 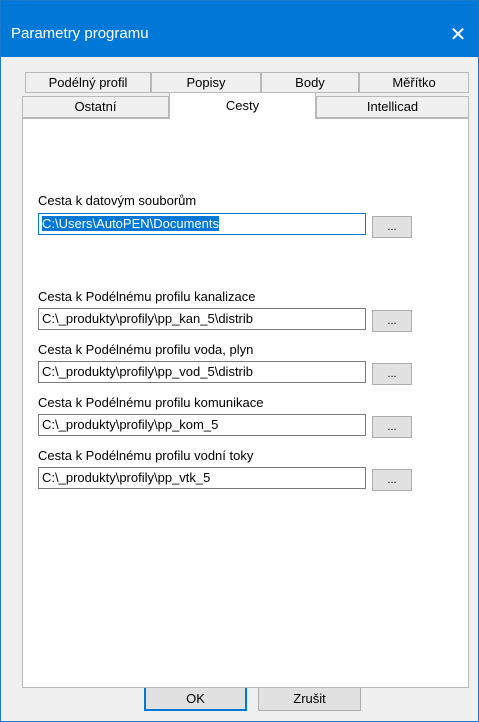 I want to click on komunikace-path-input: C:\_produkty\profily\pp_kom_5, so click(x=202, y=425).